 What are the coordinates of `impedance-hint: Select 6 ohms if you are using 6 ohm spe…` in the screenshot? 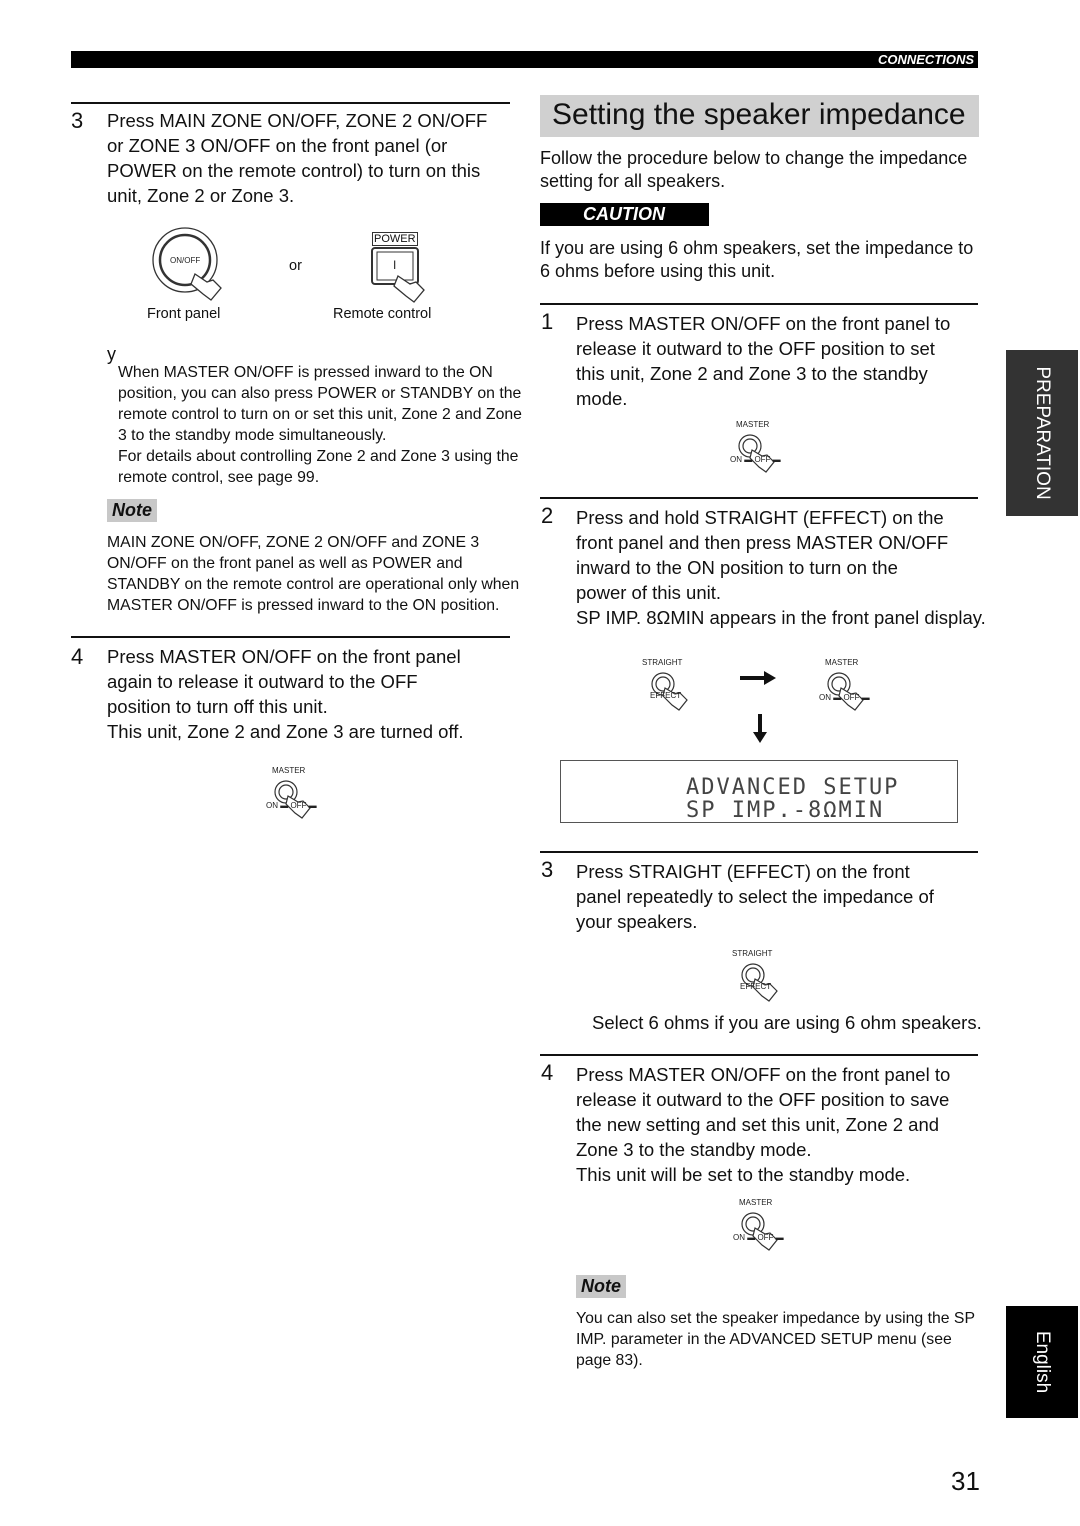 It's located at (787, 1022).